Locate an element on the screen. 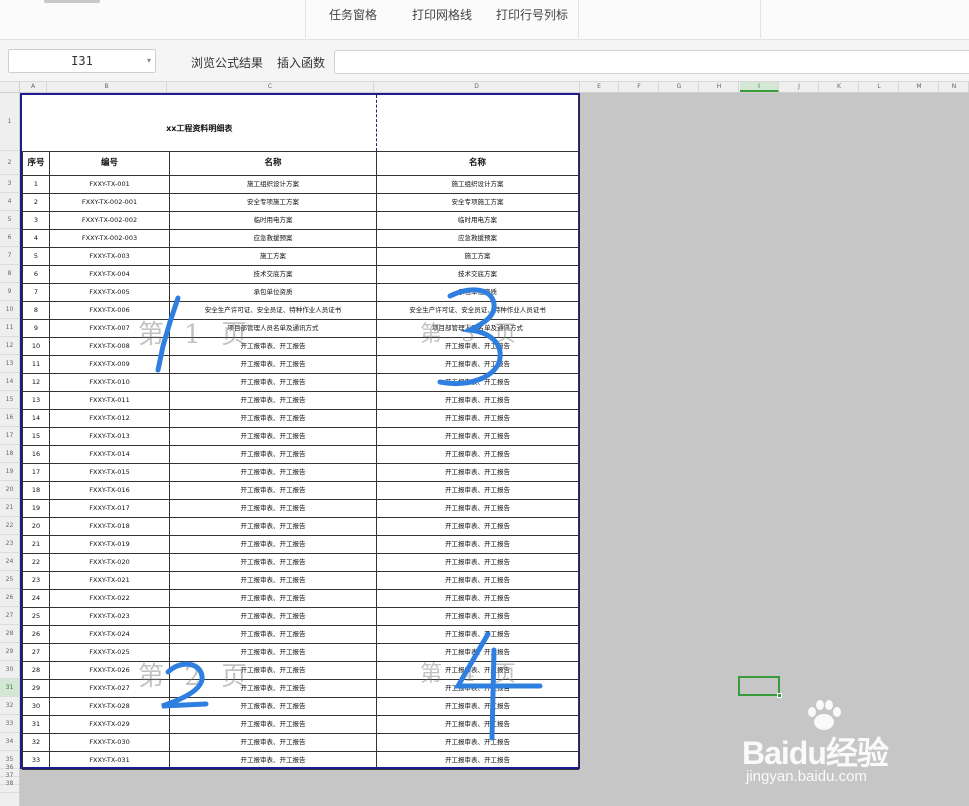 The height and width of the screenshot is (806, 969). baidu-jingyan-watermark: Baidu经验 jingyan.baidu.com is located at coordinates (842, 750).